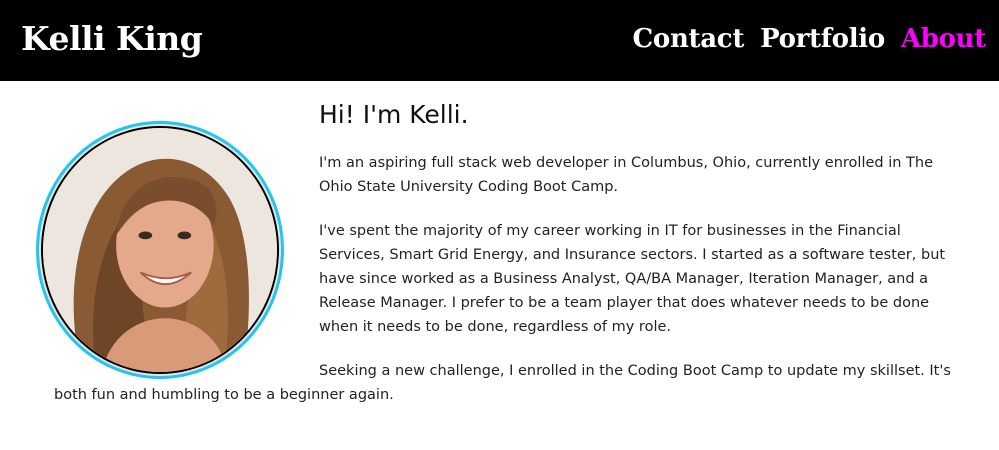  What do you see at coordinates (822, 39) in the screenshot?
I see `nav-portfolio: Portfolio` at bounding box center [822, 39].